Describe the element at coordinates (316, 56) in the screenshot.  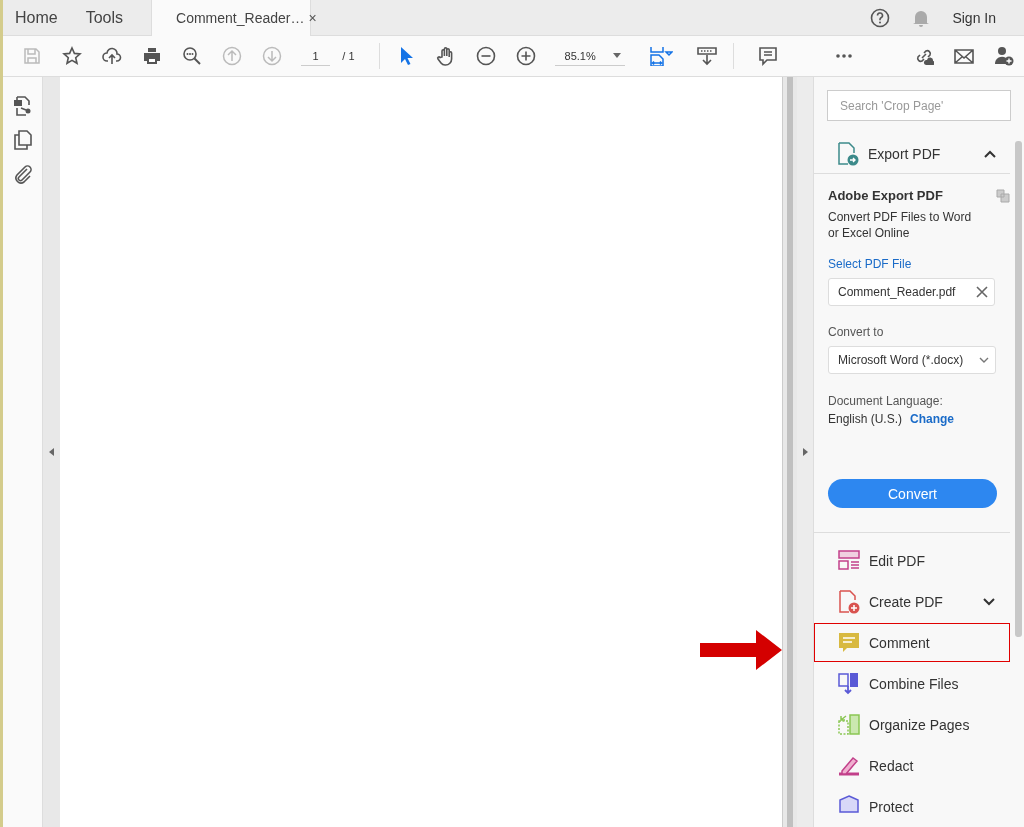
I see `page-number-field: 1` at that location.